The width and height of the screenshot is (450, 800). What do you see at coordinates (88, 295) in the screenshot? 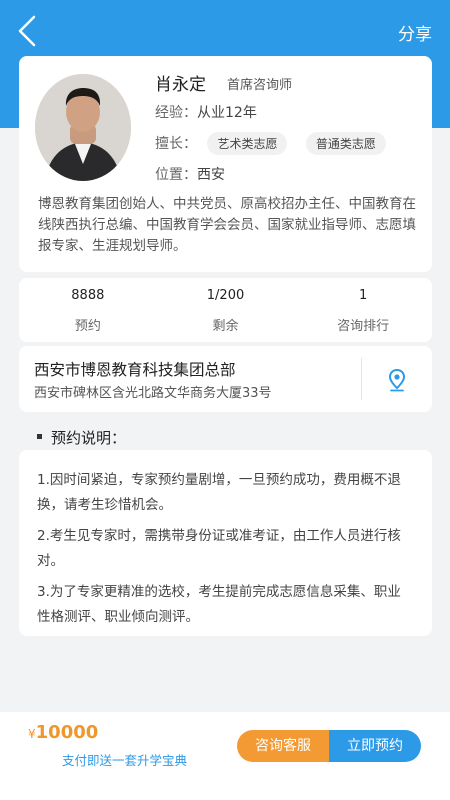
I see `stat-value: 8888` at bounding box center [88, 295].